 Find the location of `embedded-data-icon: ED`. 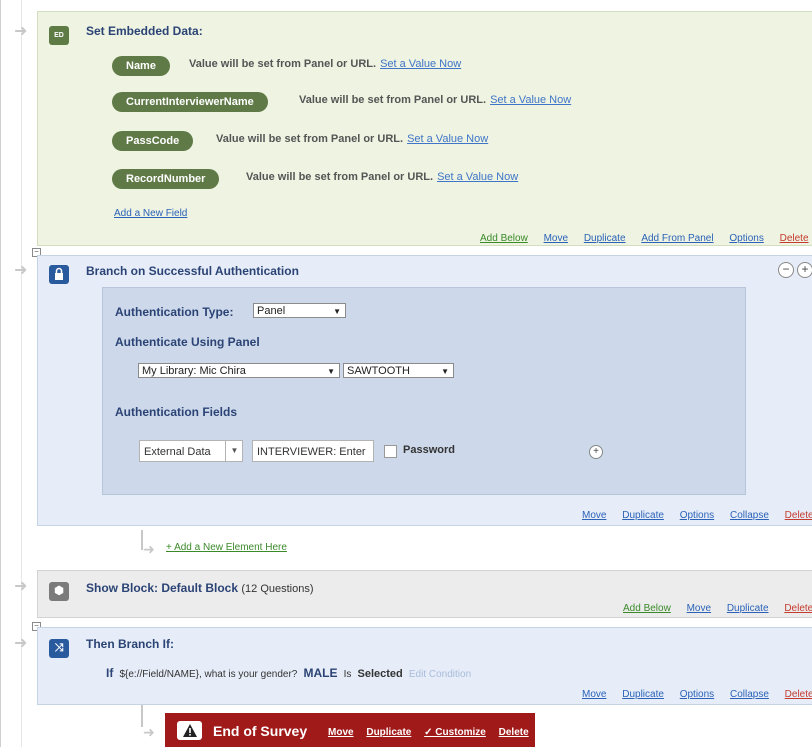

embedded-data-icon: ED is located at coordinates (59, 35).